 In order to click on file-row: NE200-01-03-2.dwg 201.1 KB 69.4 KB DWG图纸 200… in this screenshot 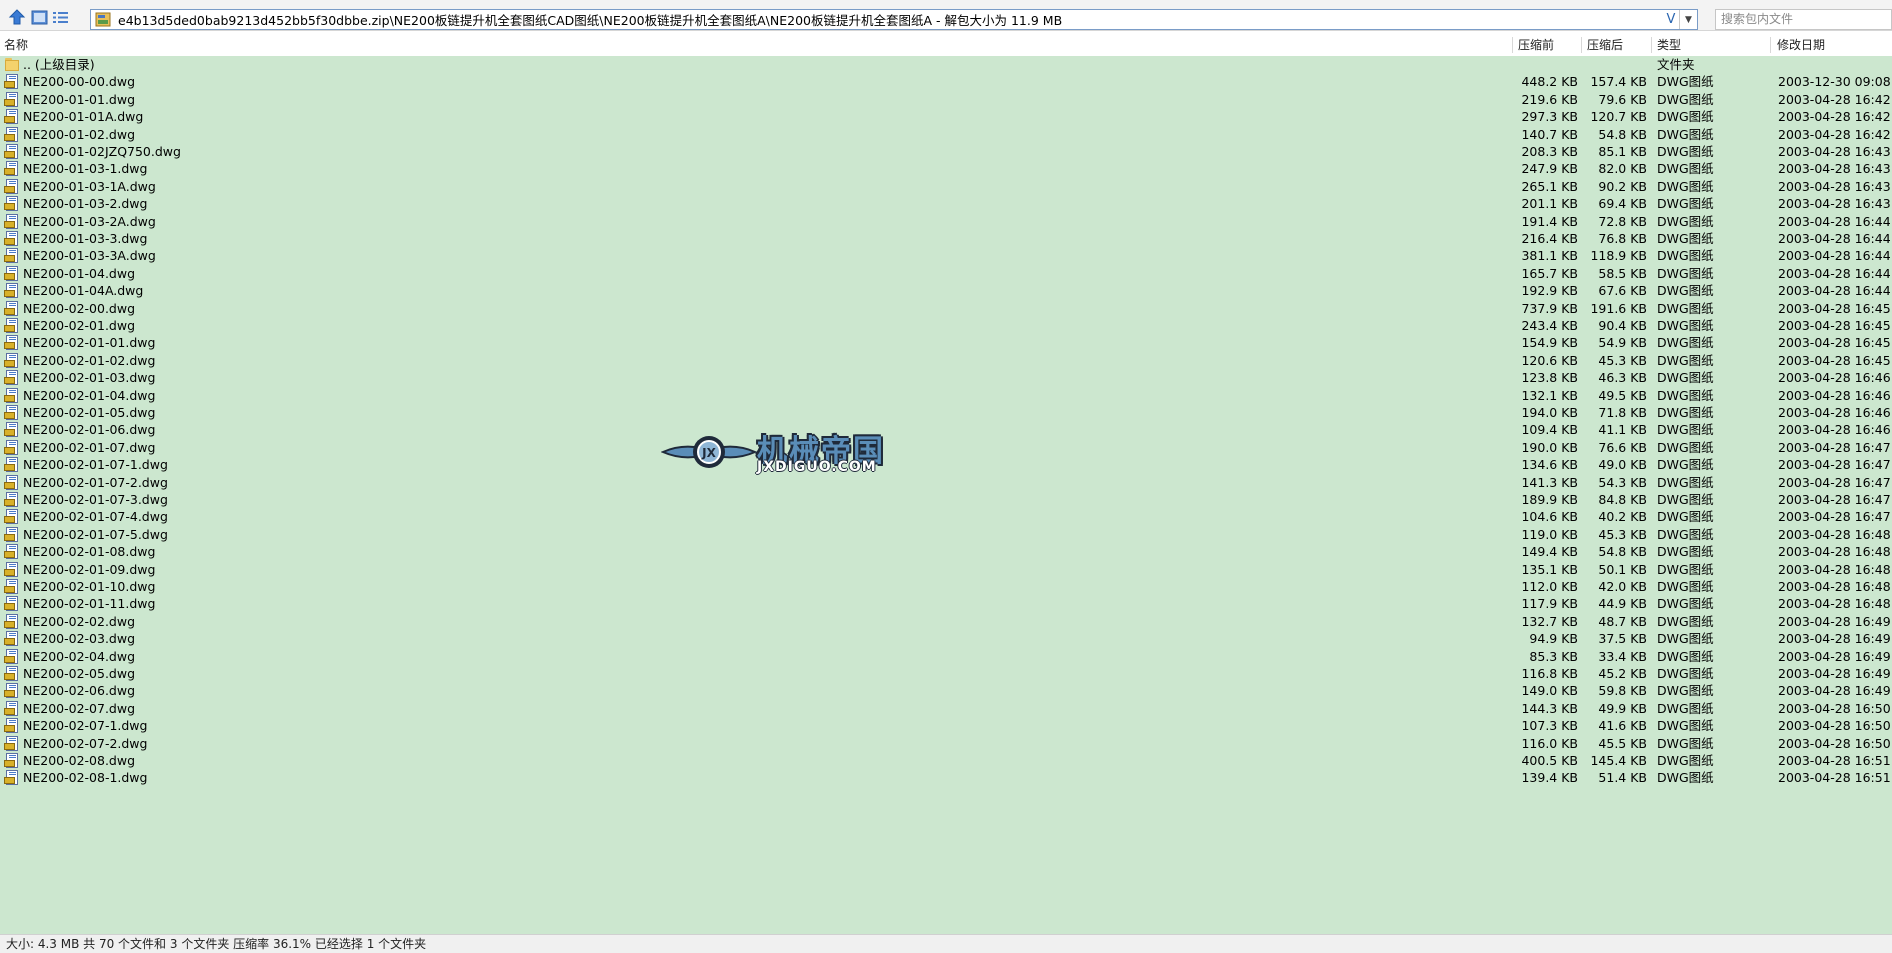, I will do `click(946, 203)`.